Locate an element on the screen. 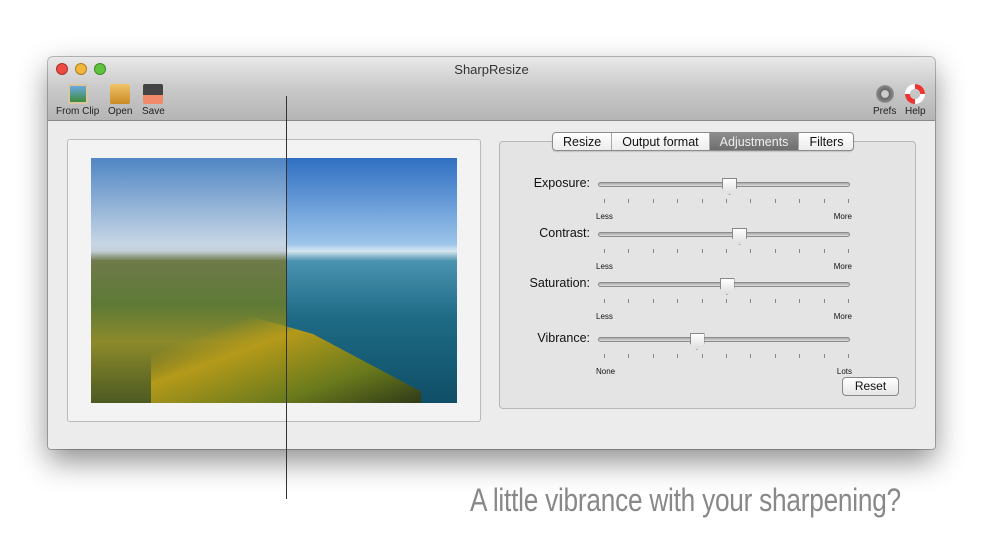  lifebuoy-icon is located at coordinates (915, 94).